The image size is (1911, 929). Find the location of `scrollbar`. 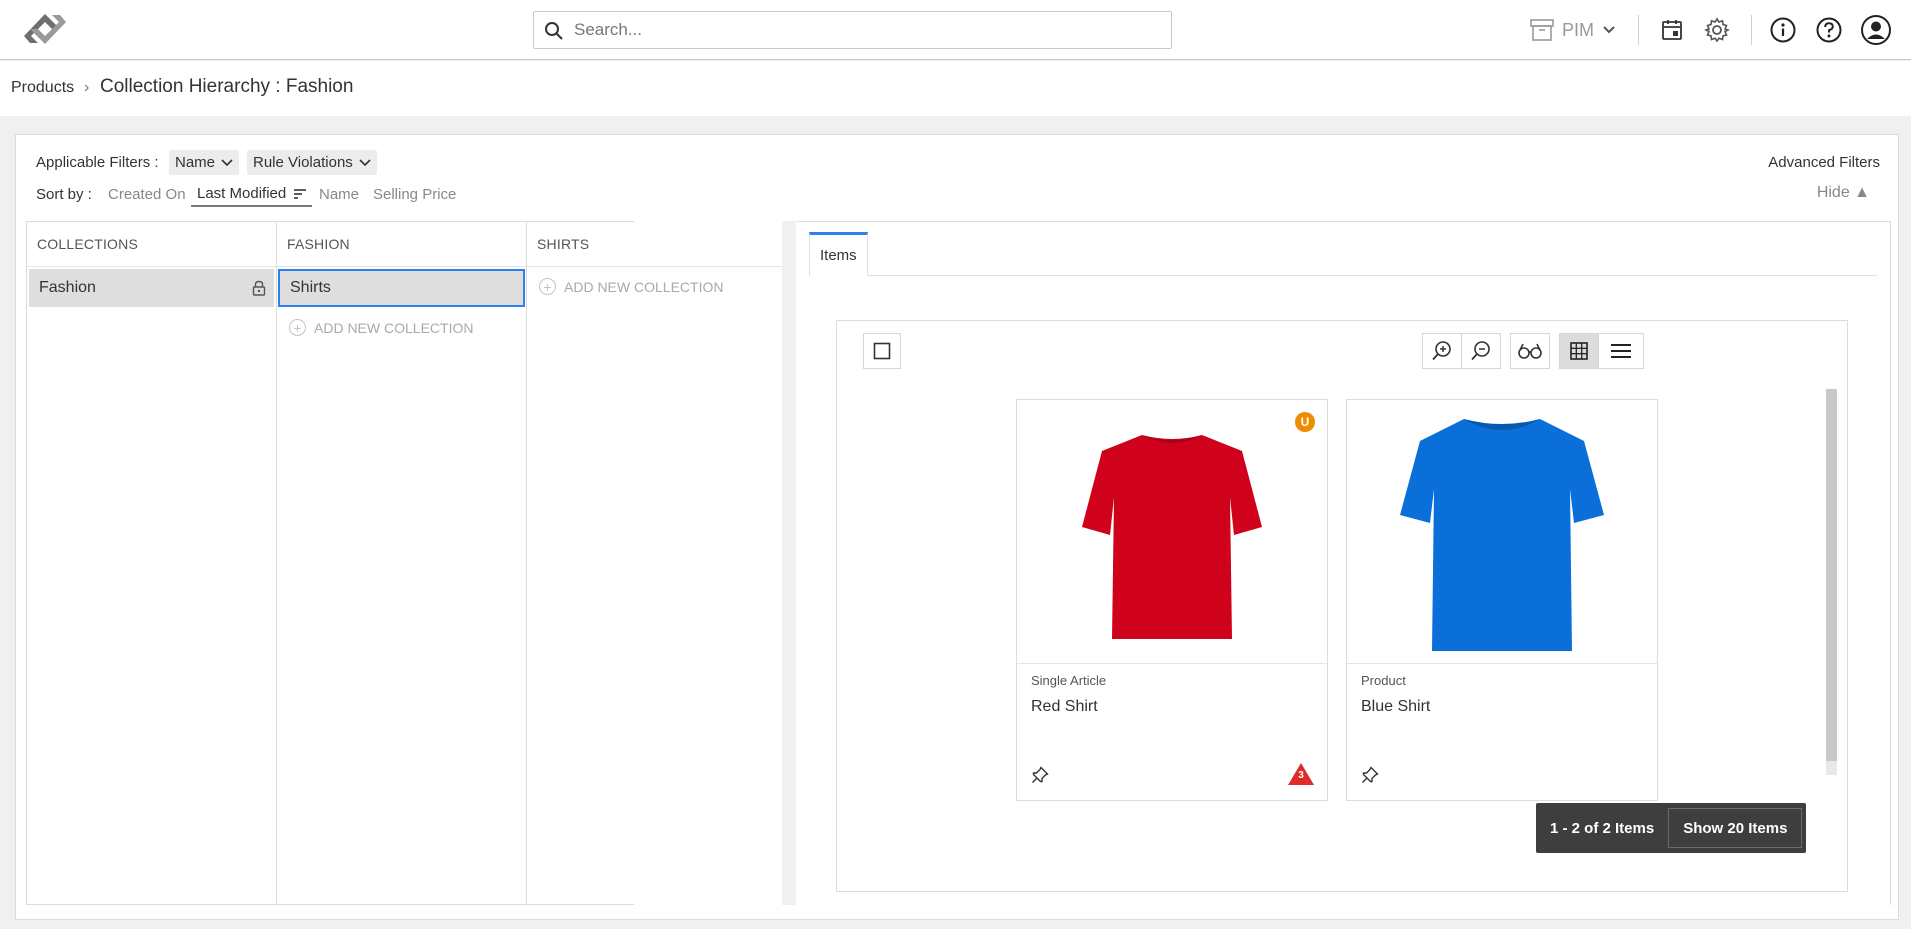

scrollbar is located at coordinates (1831, 582).